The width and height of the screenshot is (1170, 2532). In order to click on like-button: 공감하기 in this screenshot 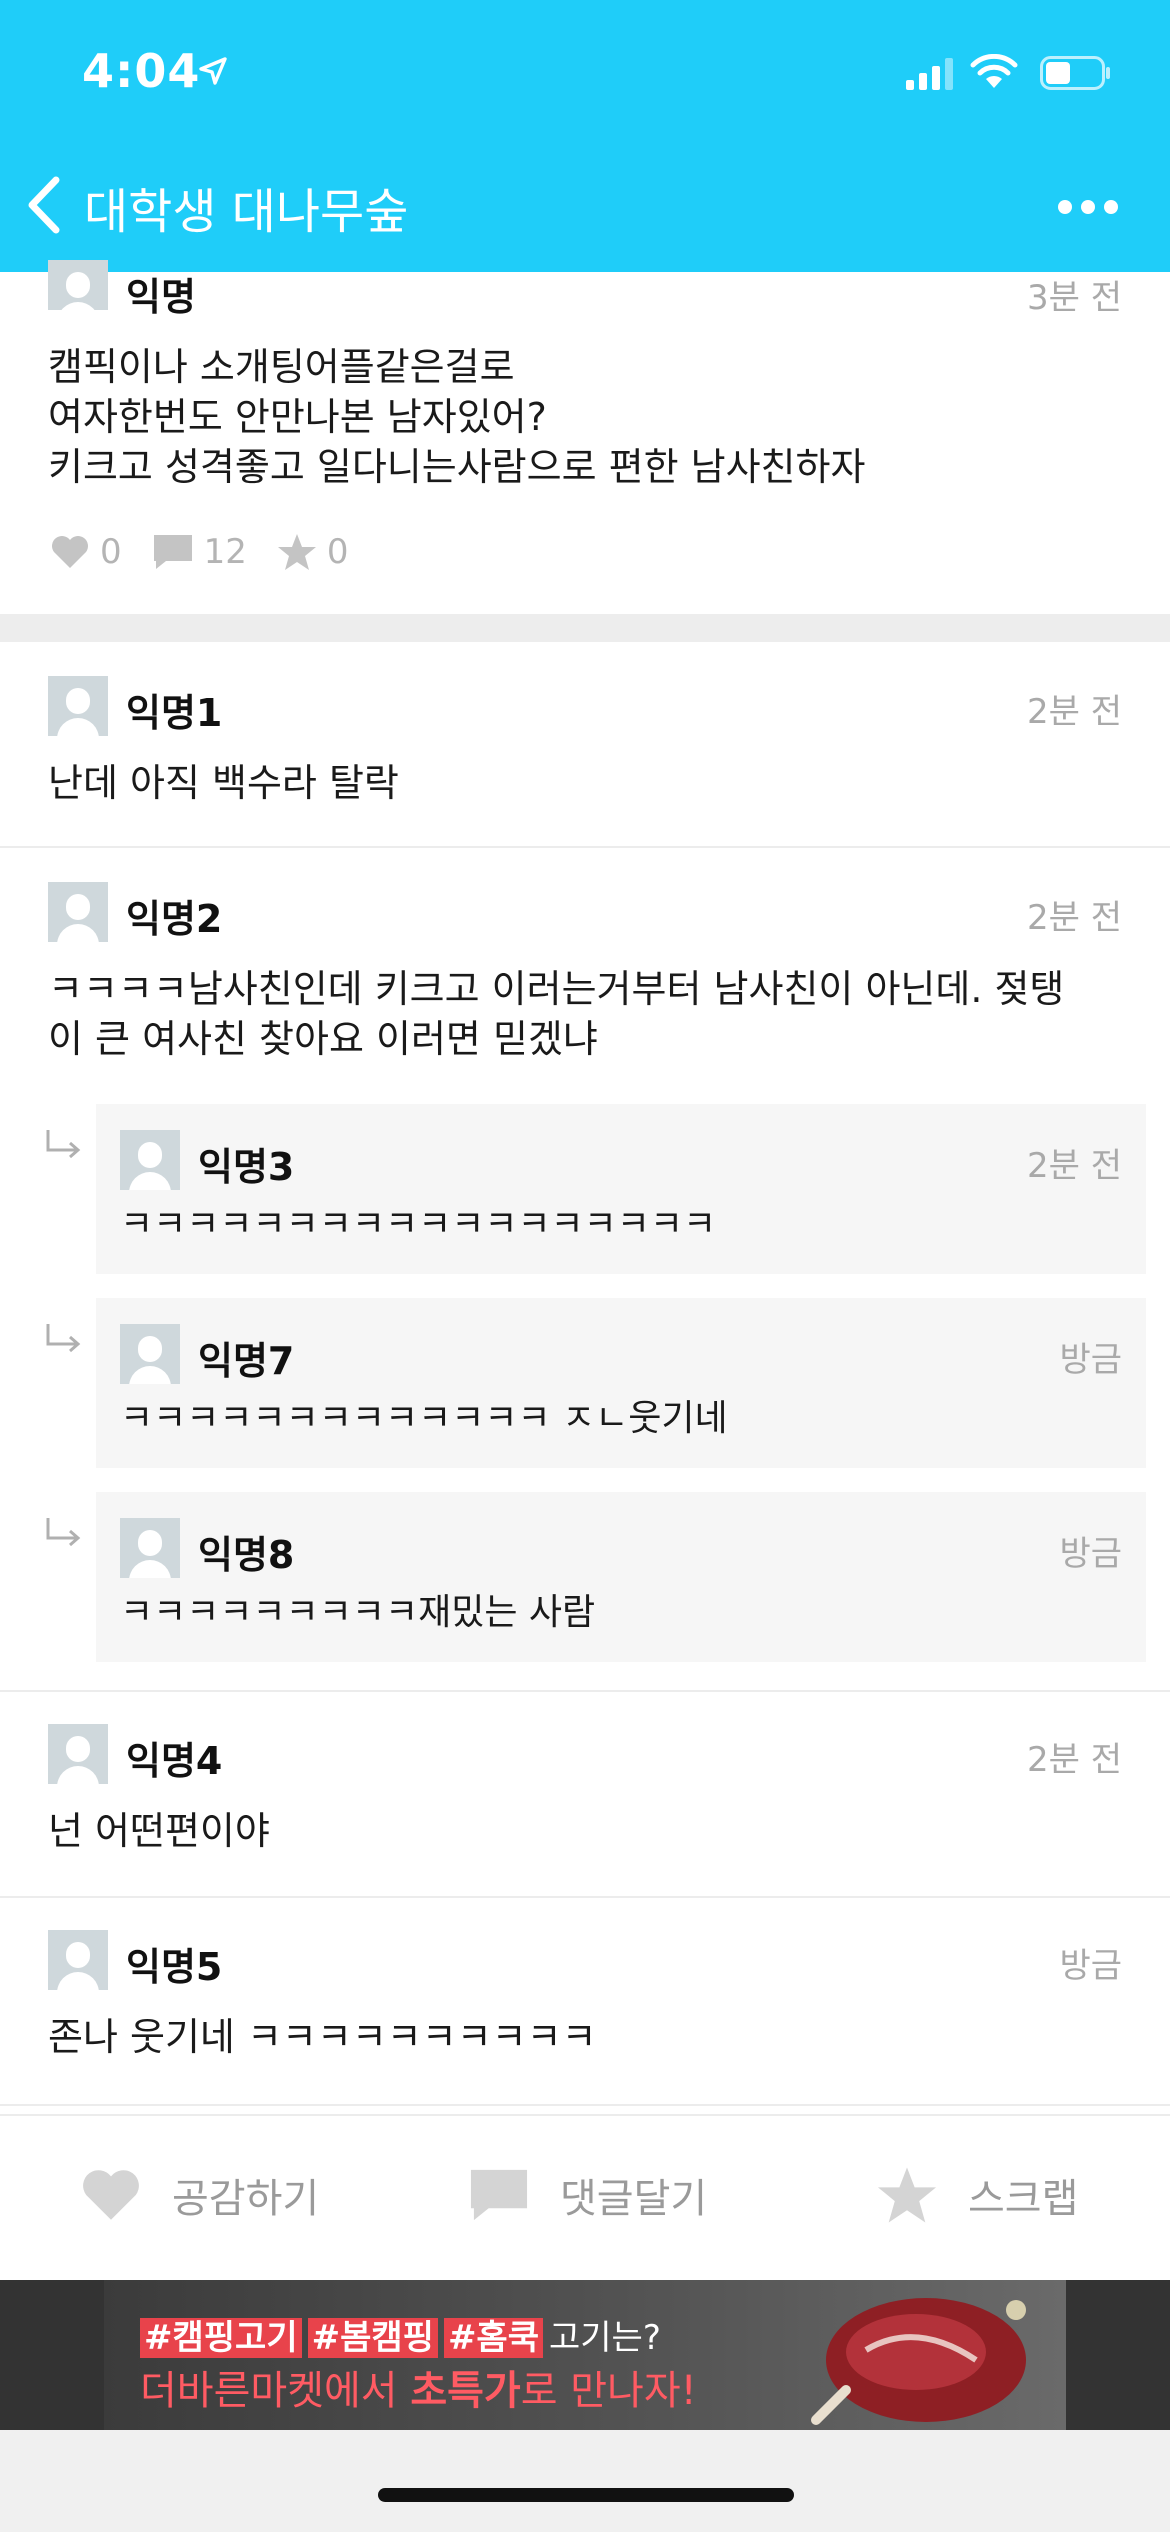, I will do `click(199, 2195)`.